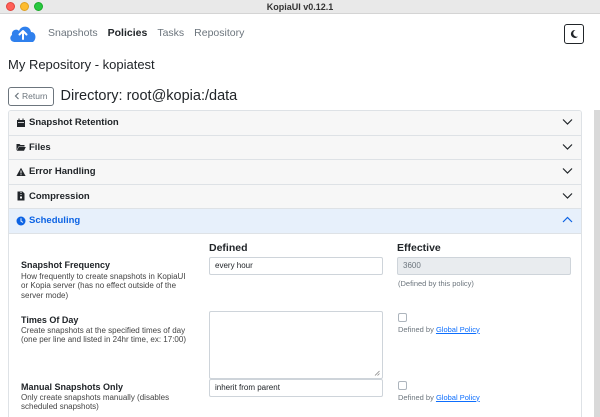 The image size is (600, 417). What do you see at coordinates (597, 263) in the screenshot?
I see `window-edge-shadow` at bounding box center [597, 263].